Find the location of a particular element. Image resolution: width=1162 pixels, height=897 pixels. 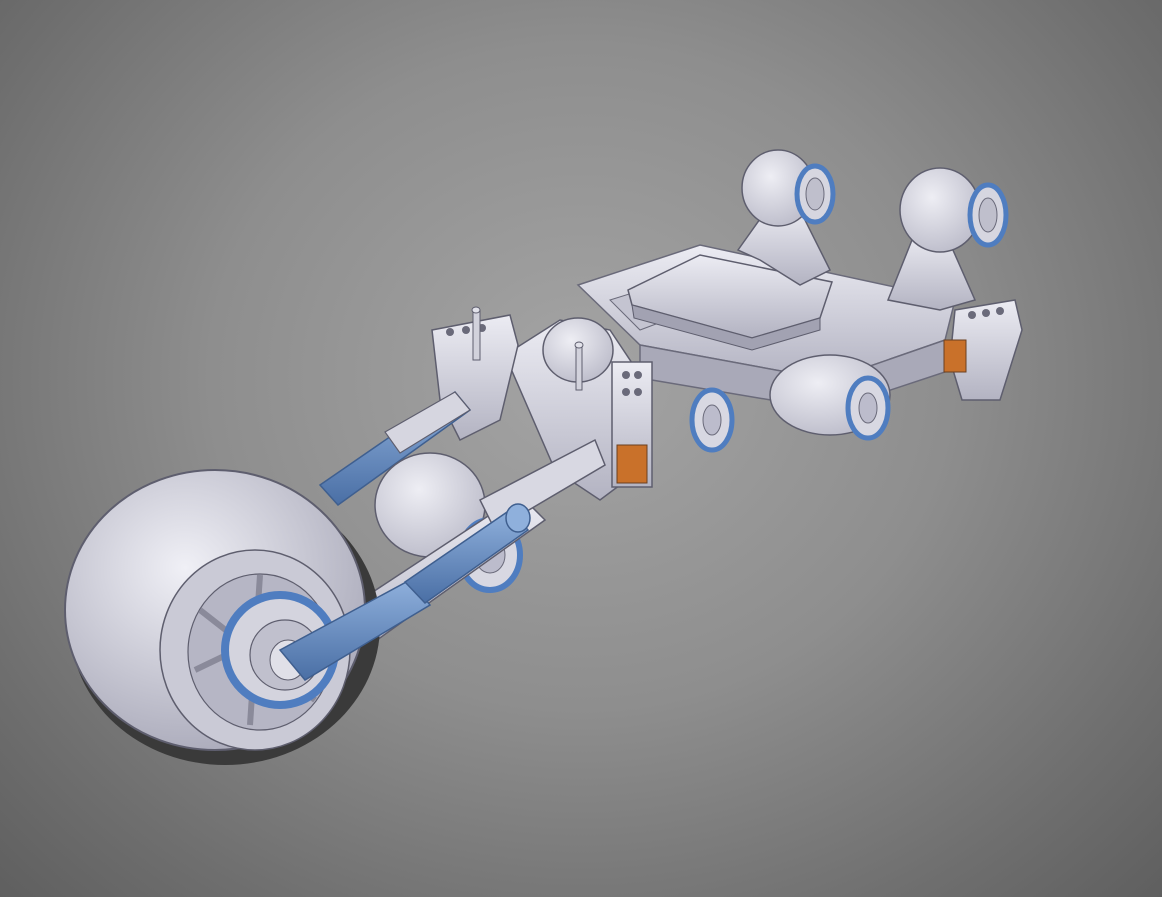

mid-roller is located at coordinates (712, 420).